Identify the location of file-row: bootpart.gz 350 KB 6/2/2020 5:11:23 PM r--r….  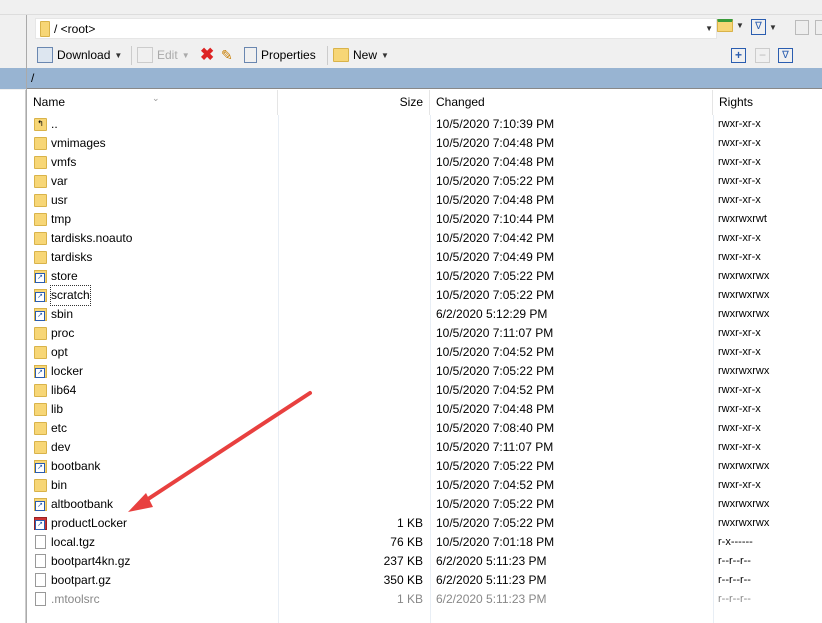
(424, 580).